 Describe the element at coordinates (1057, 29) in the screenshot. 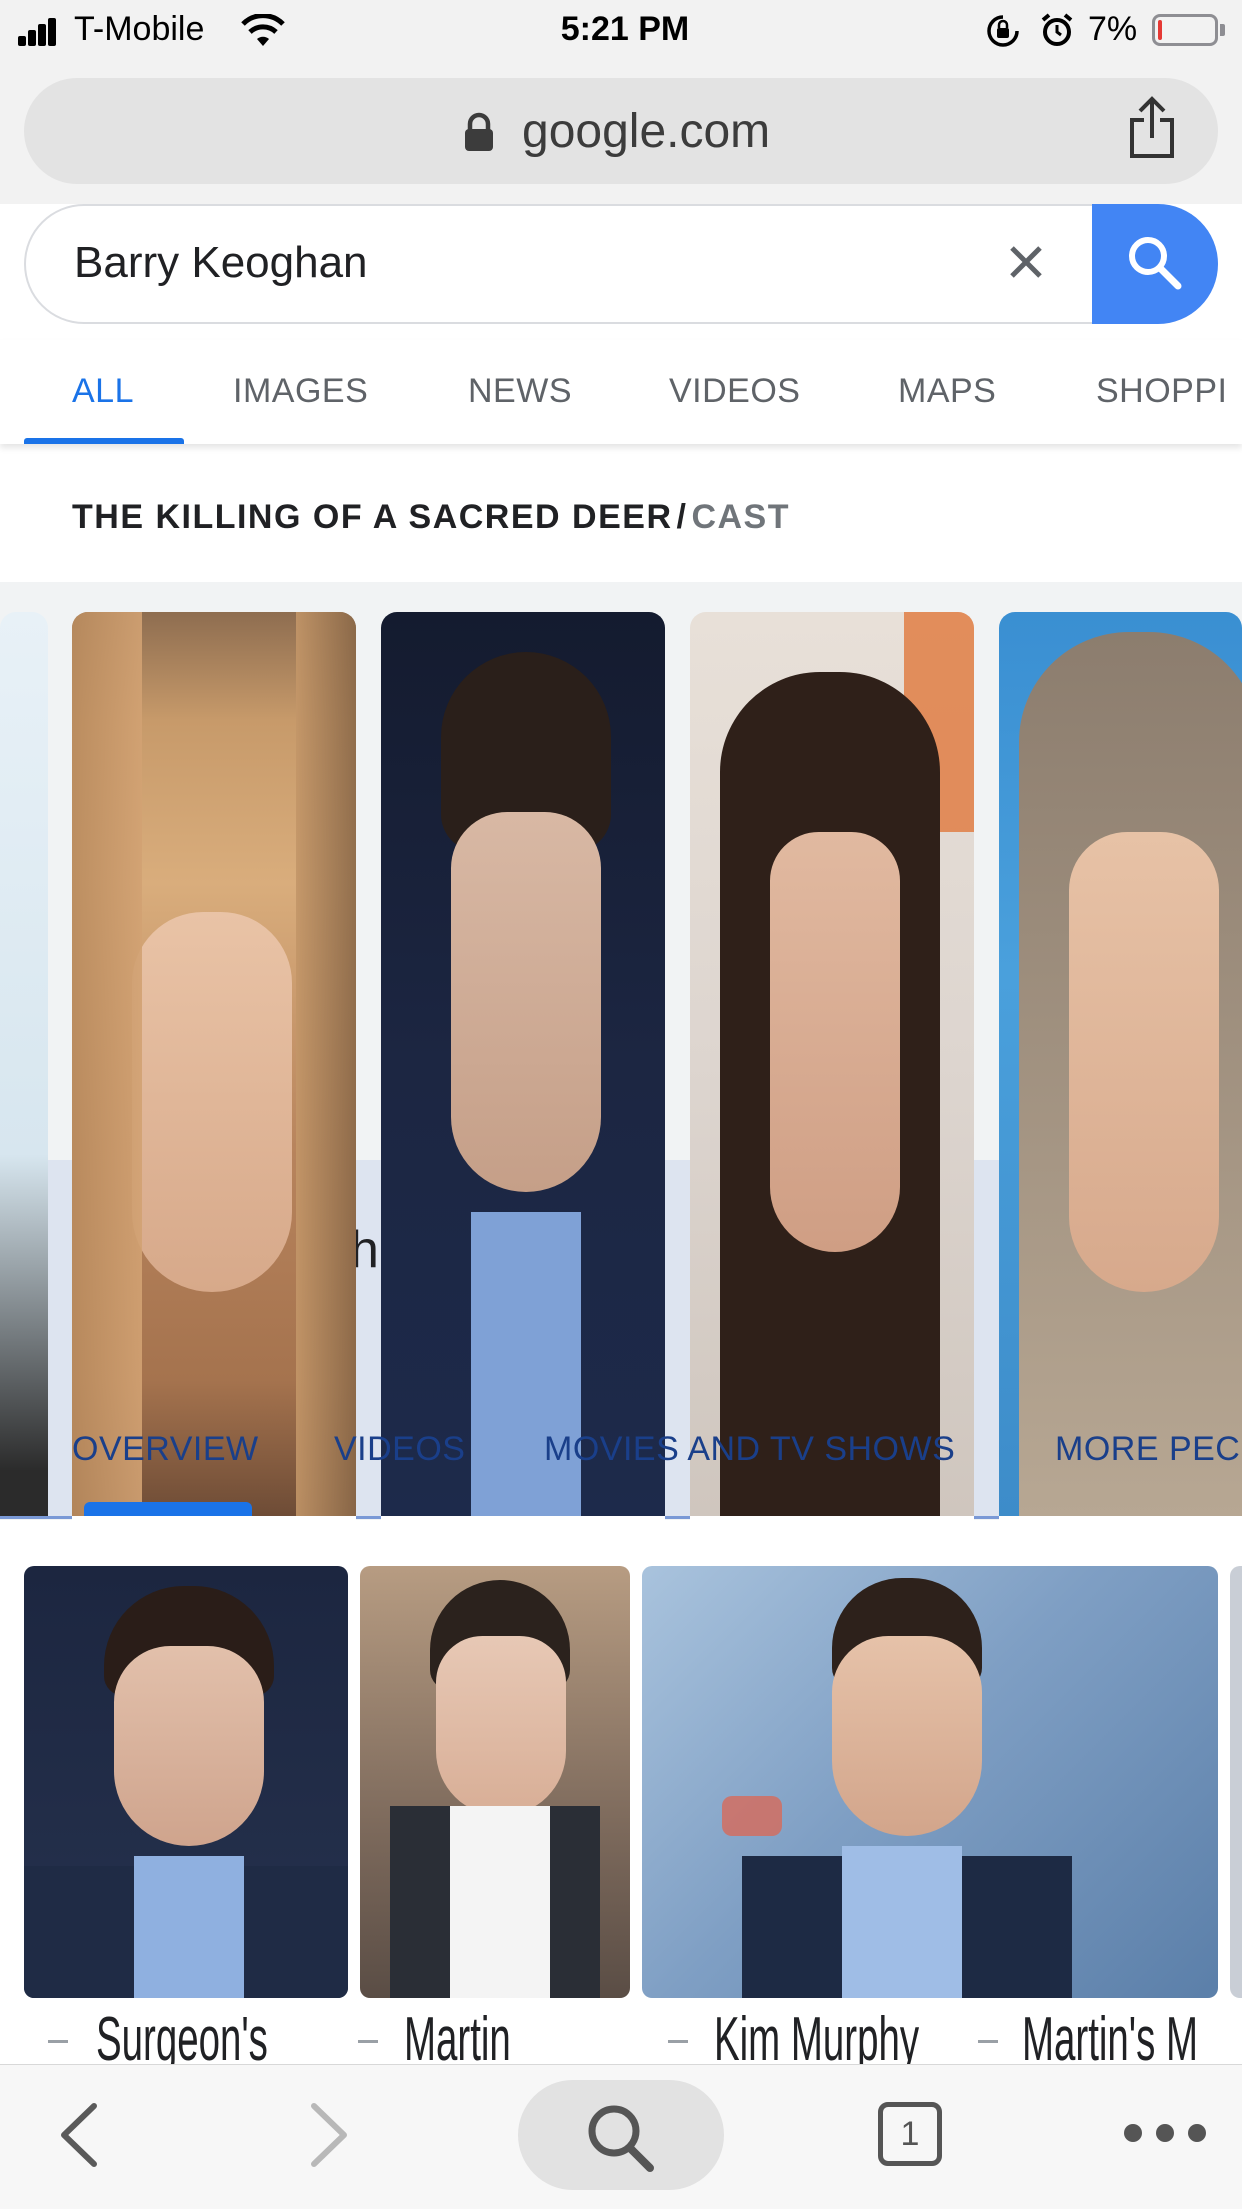

I see `alarm-icon` at that location.